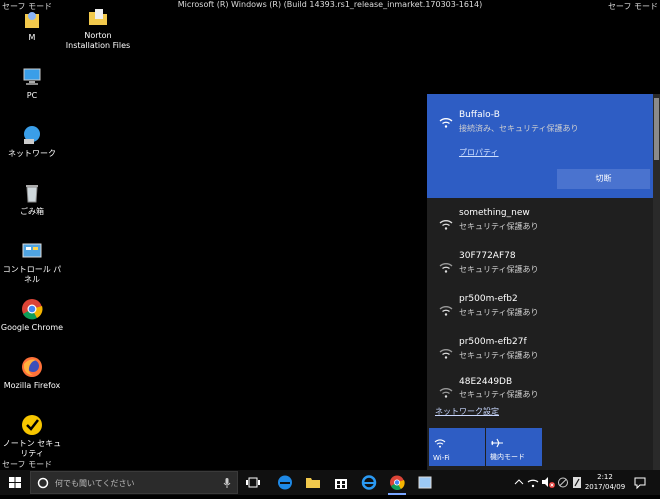 This screenshot has width=660, height=499. What do you see at coordinates (98, 17) in the screenshot?
I see `folder-icon` at bounding box center [98, 17].